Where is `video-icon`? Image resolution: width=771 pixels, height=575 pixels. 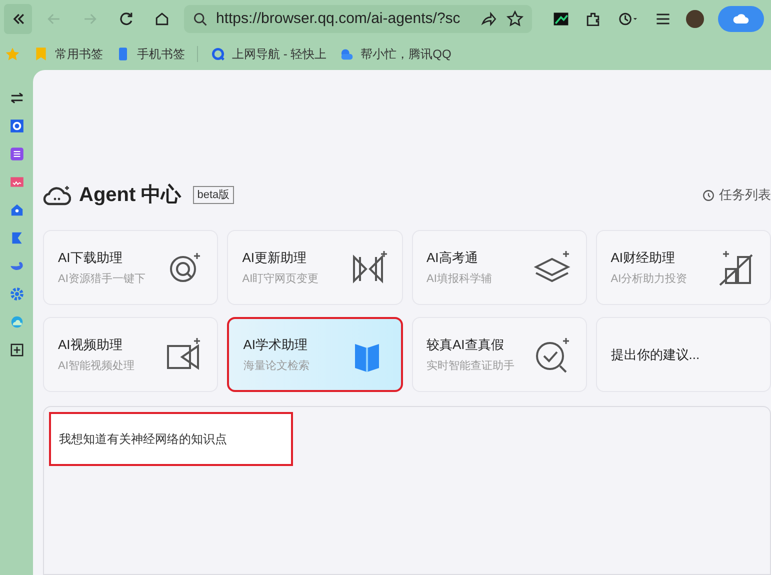 video-icon is located at coordinates (16, 182).